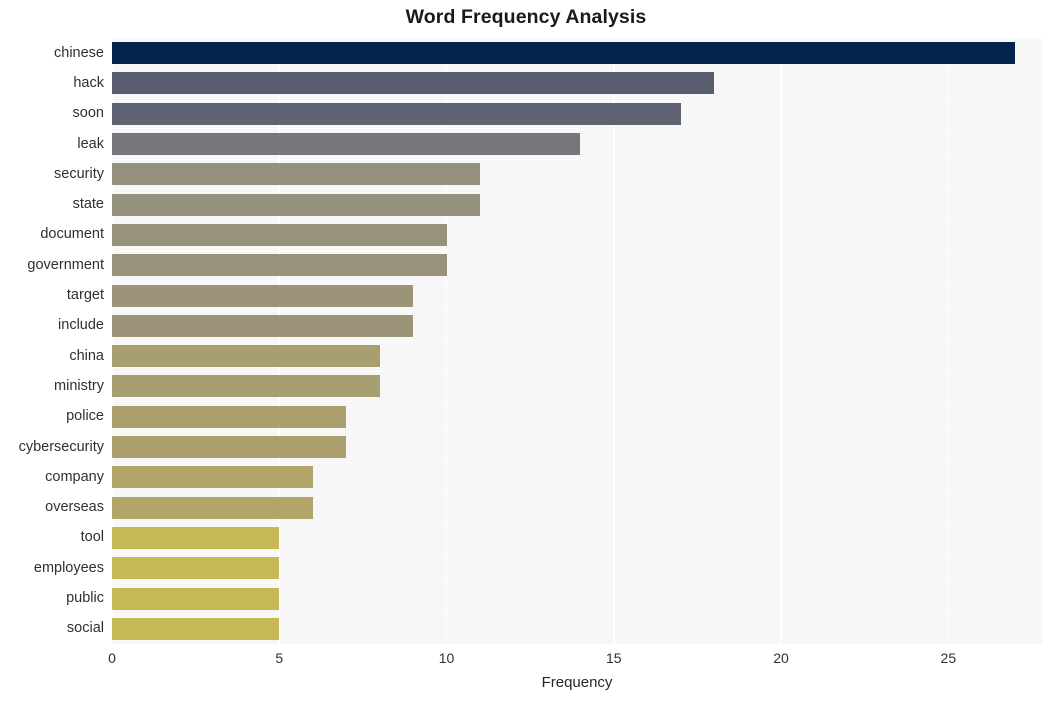  Describe the element at coordinates (112, 658) in the screenshot. I see `x-tick-label-0: 0` at that location.